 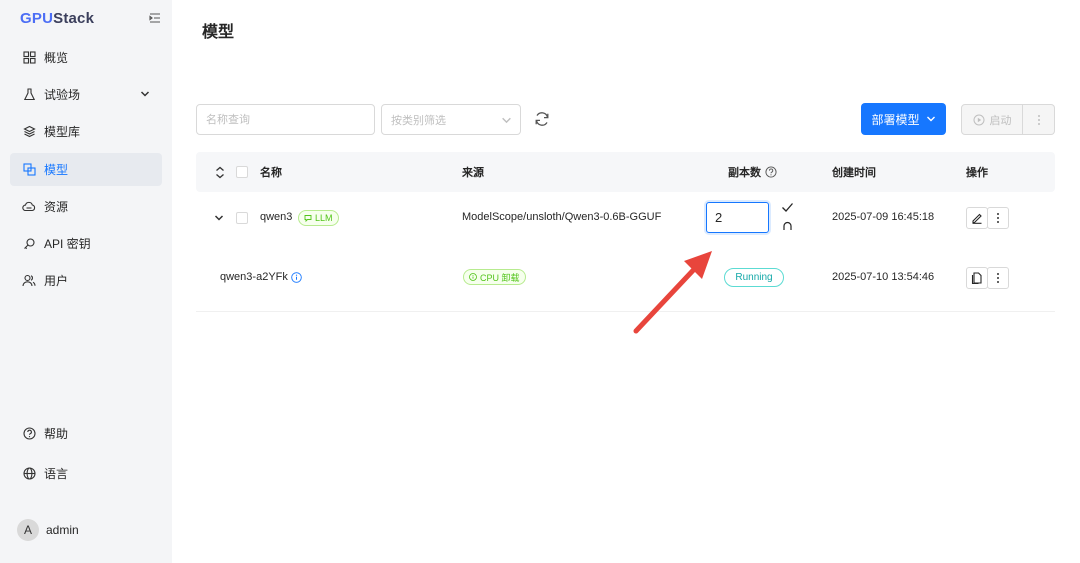 I want to click on sidebar-item-api-keys: API 密钥, so click(x=86, y=243).